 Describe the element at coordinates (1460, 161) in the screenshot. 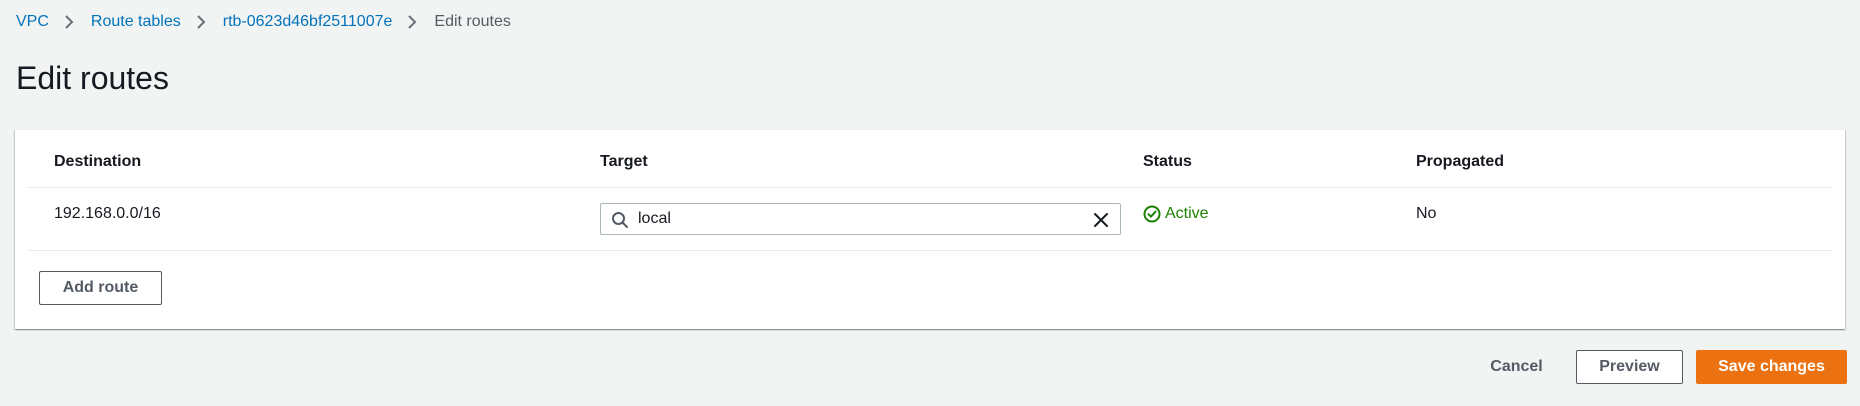

I see `column-header-propagated: Propagated` at that location.